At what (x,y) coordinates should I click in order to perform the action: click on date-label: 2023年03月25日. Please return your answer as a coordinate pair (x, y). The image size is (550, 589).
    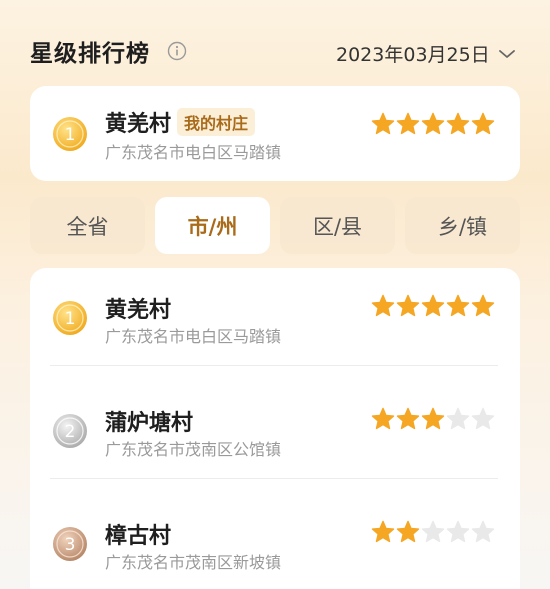
    Looking at the image, I should click on (413, 55).